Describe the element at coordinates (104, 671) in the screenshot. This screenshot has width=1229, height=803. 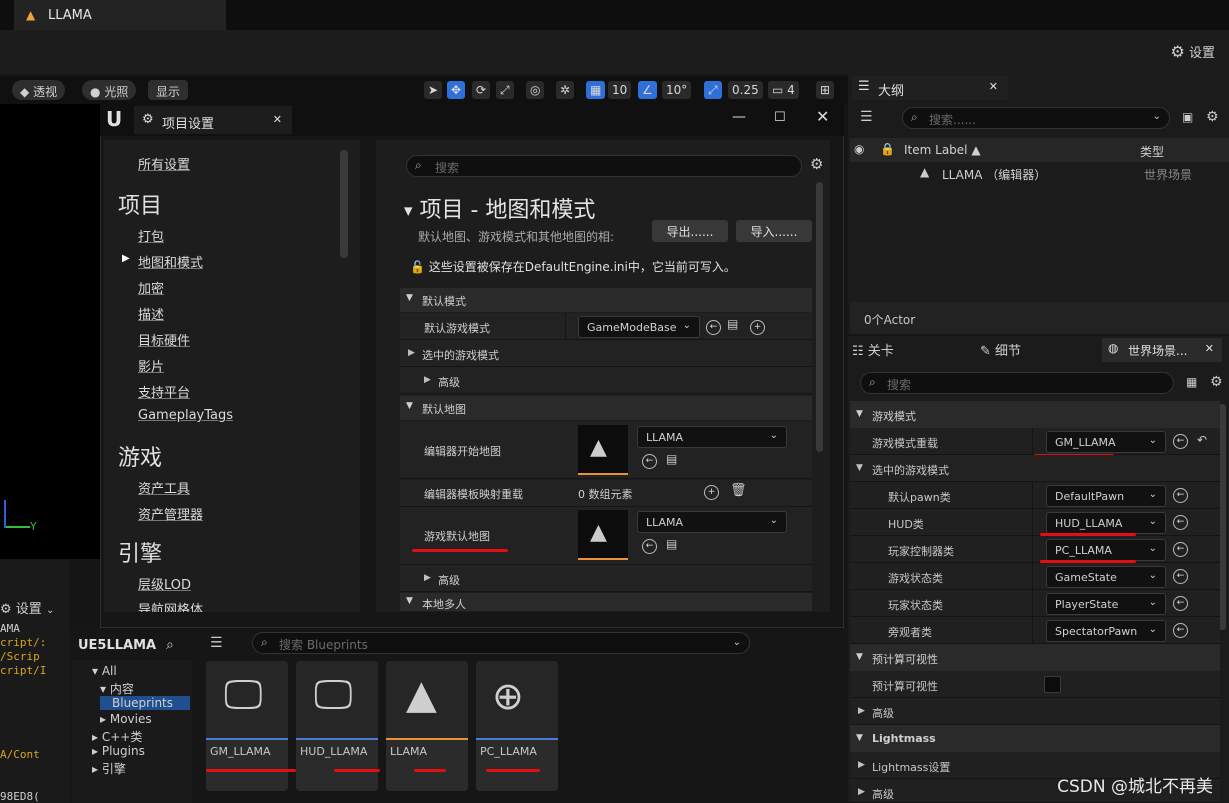
I see `tree-item-all: ▾ All` at that location.